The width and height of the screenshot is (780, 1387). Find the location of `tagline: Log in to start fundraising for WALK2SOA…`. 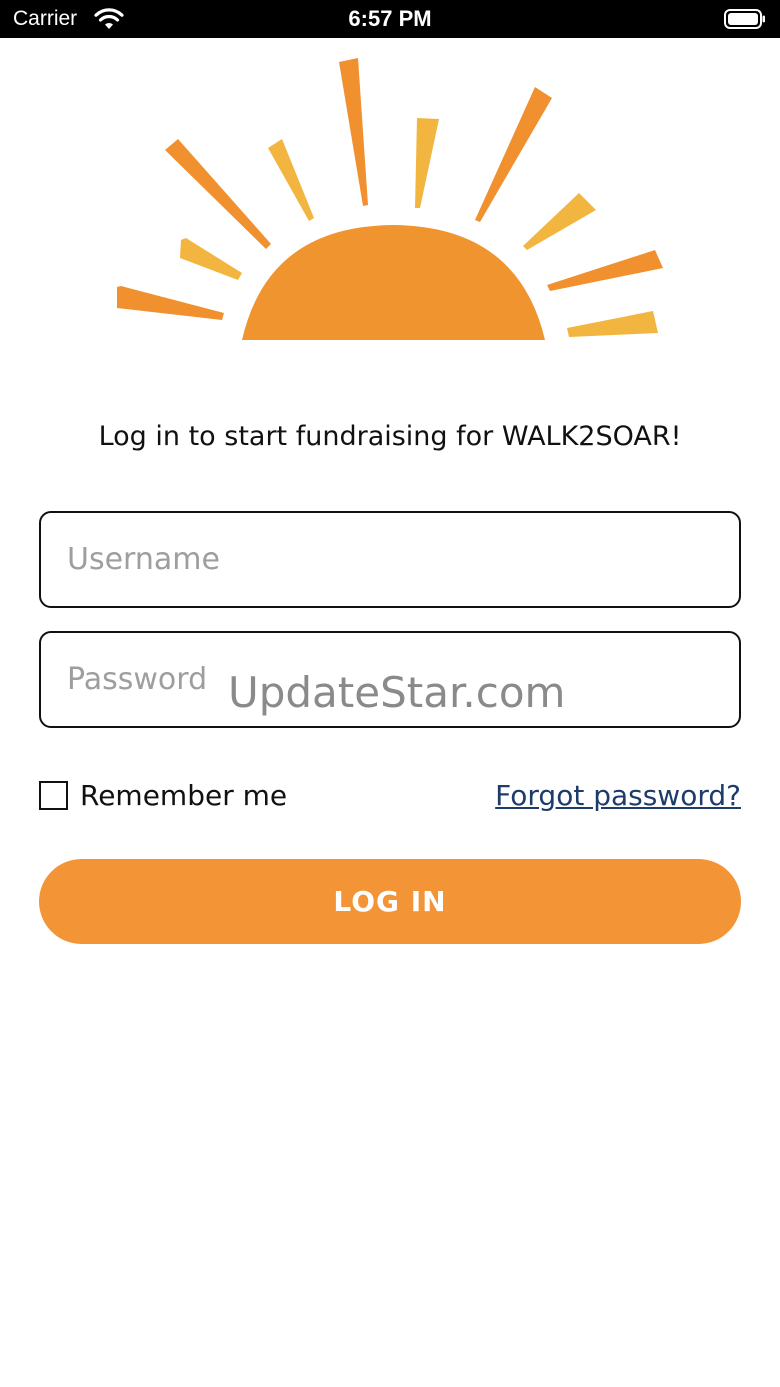

tagline: Log in to start fundraising for WALK2SOA… is located at coordinates (390, 436).